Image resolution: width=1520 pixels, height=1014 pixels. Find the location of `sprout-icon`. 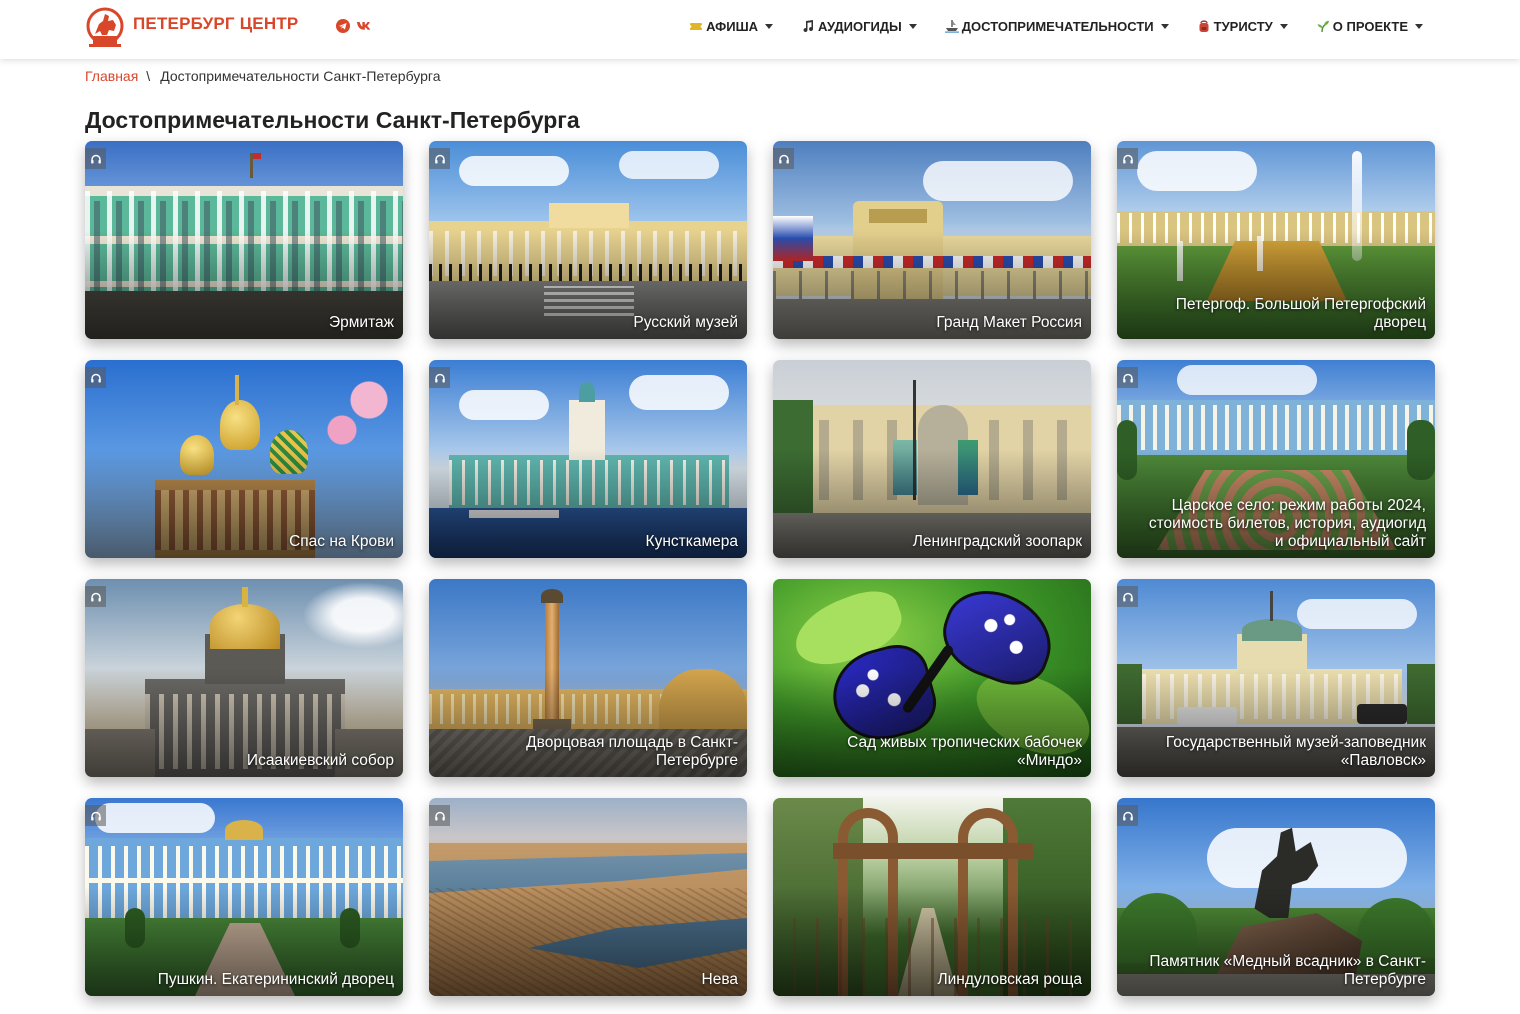

sprout-icon is located at coordinates (1323, 26).